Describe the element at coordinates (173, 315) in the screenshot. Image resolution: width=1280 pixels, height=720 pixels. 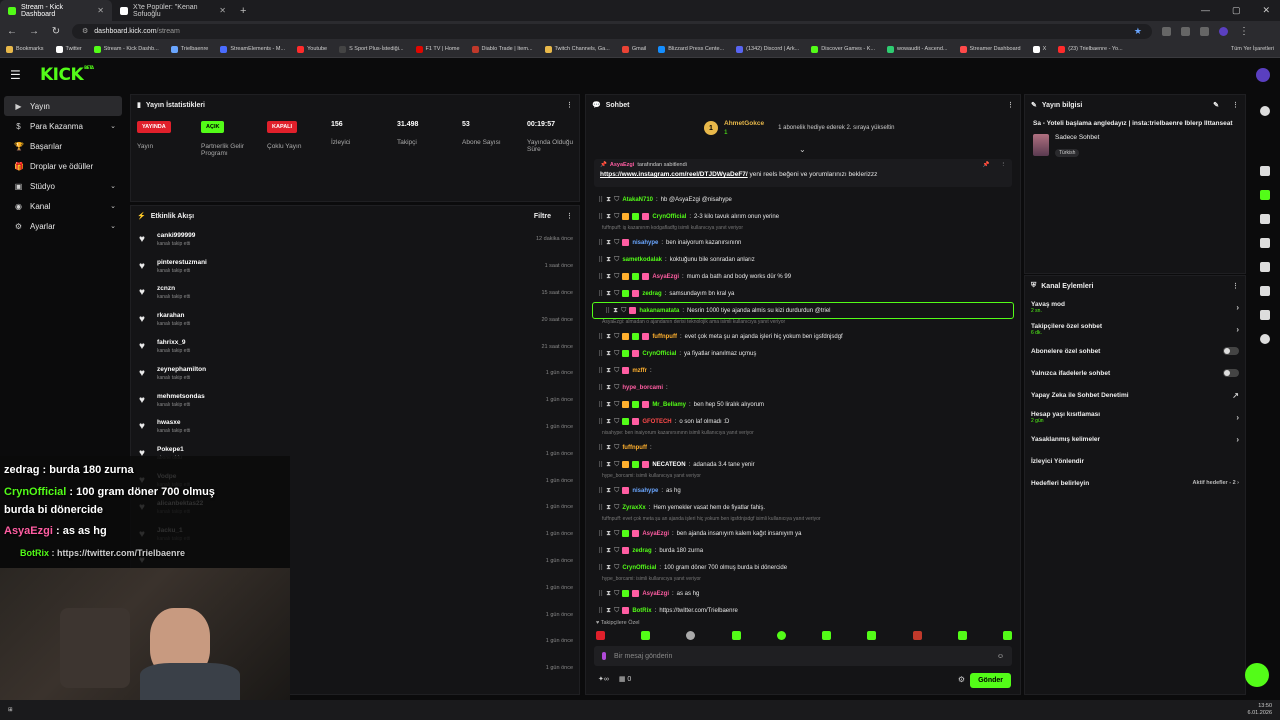
I see `activity-user: rkarahan` at that location.